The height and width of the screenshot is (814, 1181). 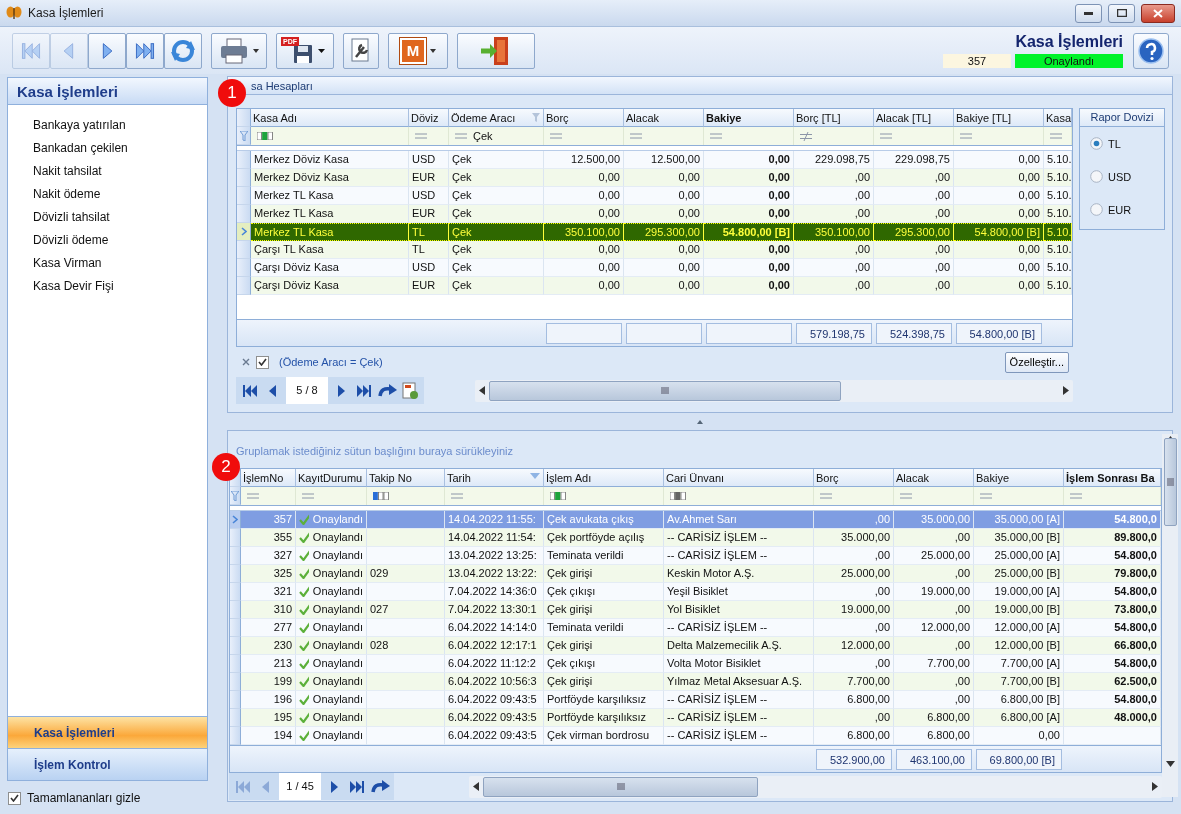 I want to click on column-header: Kasa, so click(x=1058, y=118).